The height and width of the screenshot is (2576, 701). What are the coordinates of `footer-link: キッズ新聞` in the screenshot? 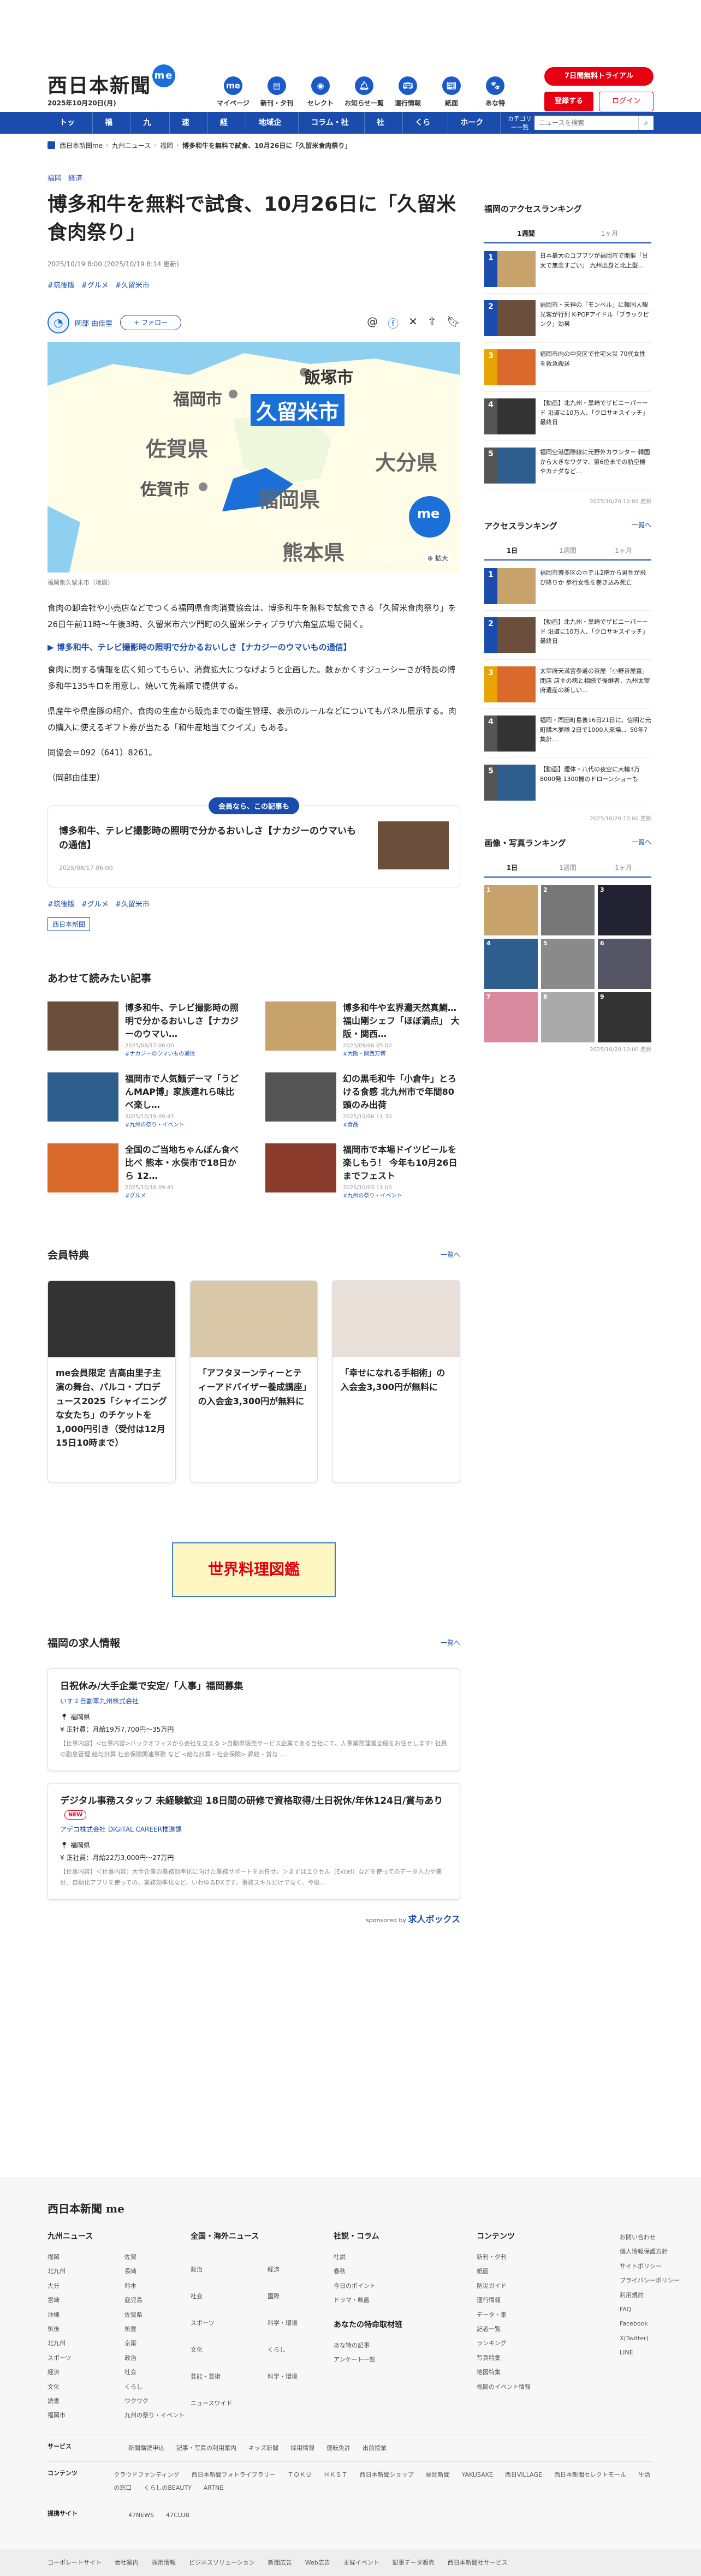 It's located at (263, 2448).